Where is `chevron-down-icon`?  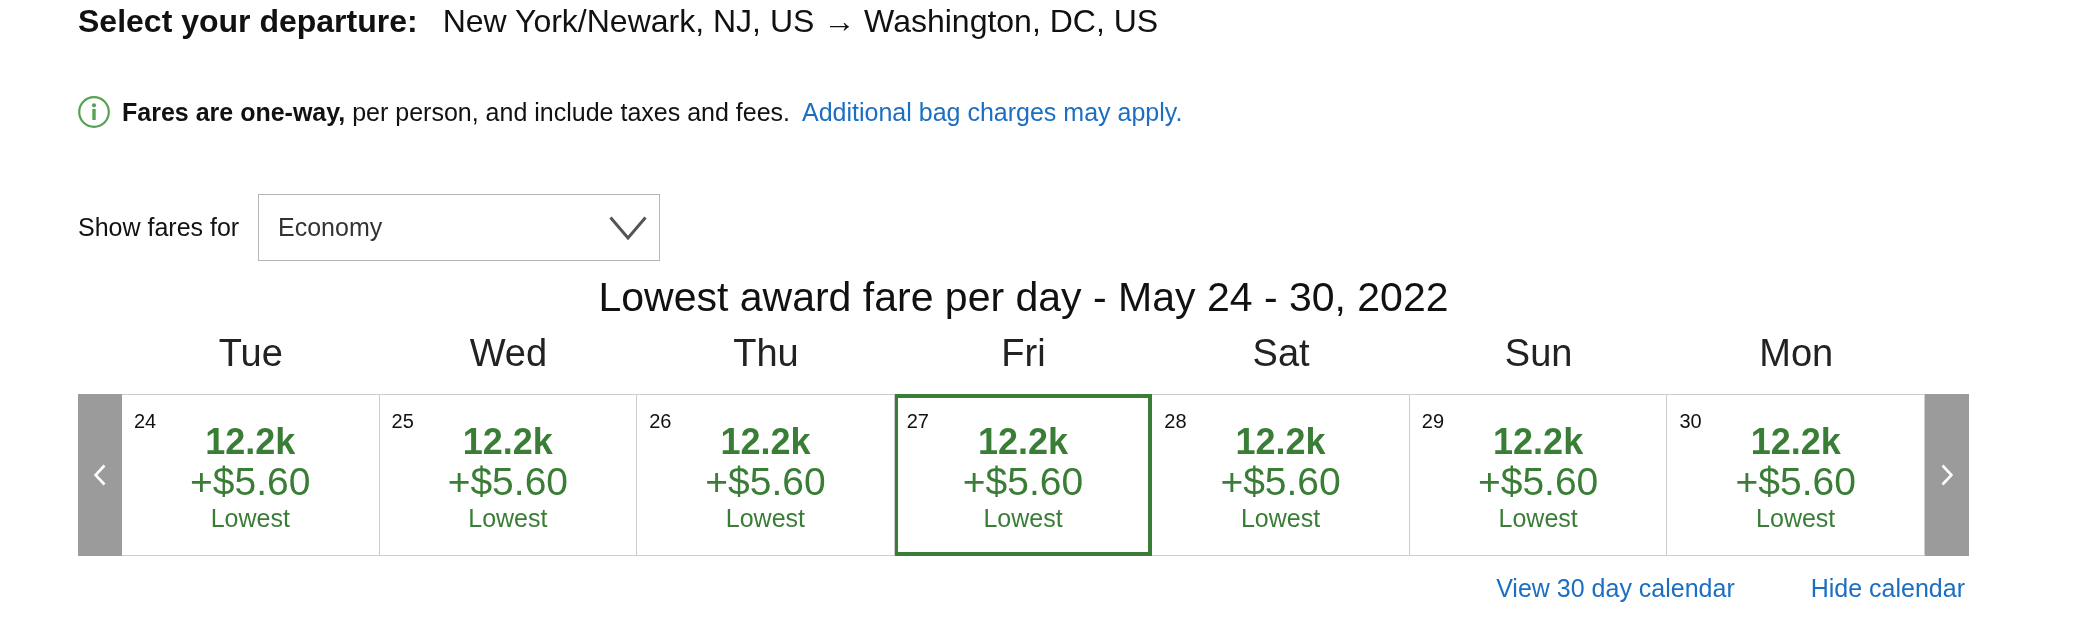 chevron-down-icon is located at coordinates (628, 227).